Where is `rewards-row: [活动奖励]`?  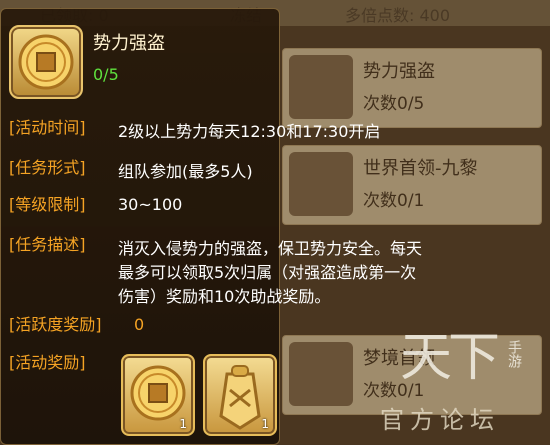
rewards-row: [活动奖励] is located at coordinates (47, 363).